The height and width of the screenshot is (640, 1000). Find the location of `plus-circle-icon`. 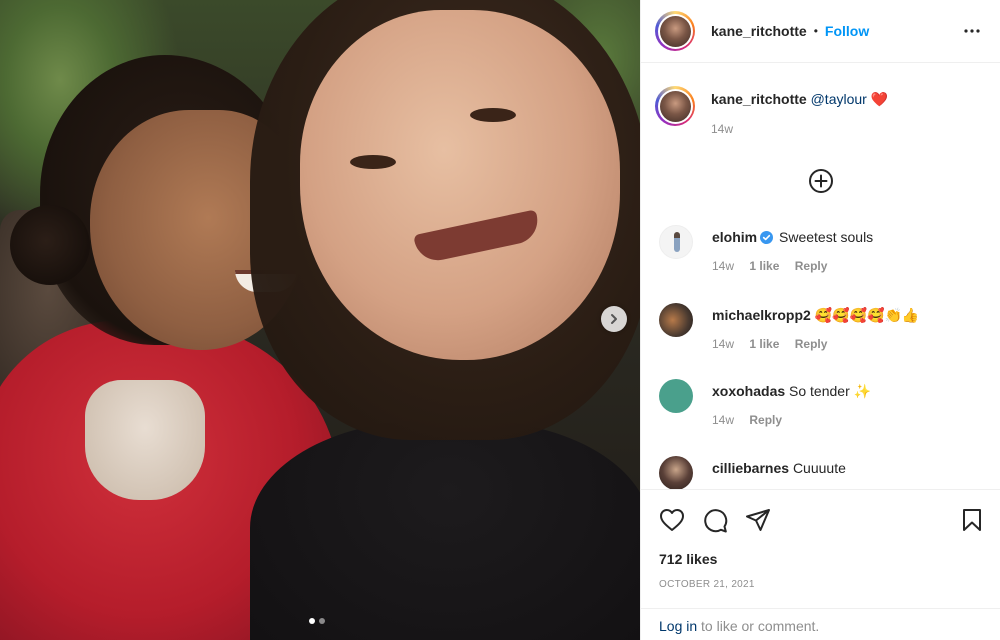

plus-circle-icon is located at coordinates (821, 181).